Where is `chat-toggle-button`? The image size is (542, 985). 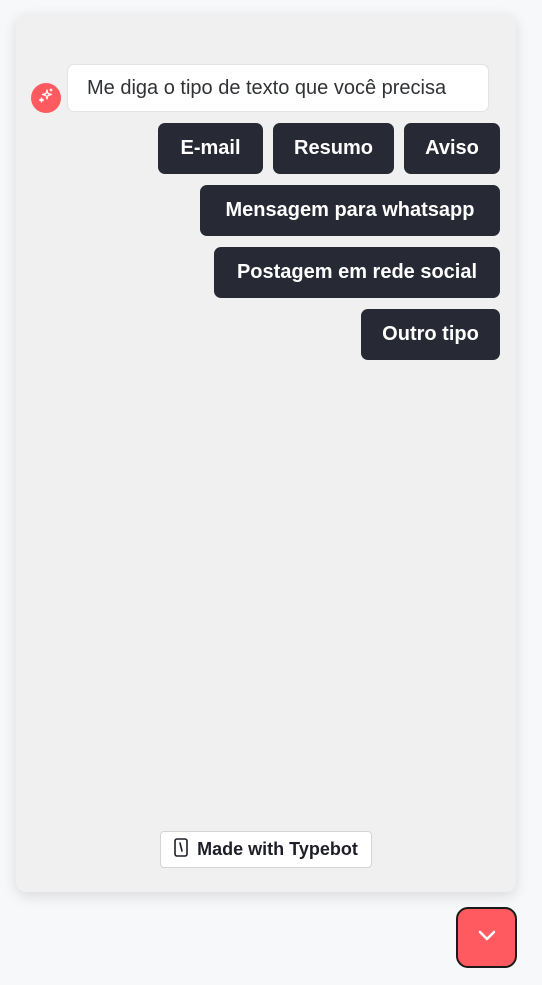
chat-toggle-button is located at coordinates (486, 937).